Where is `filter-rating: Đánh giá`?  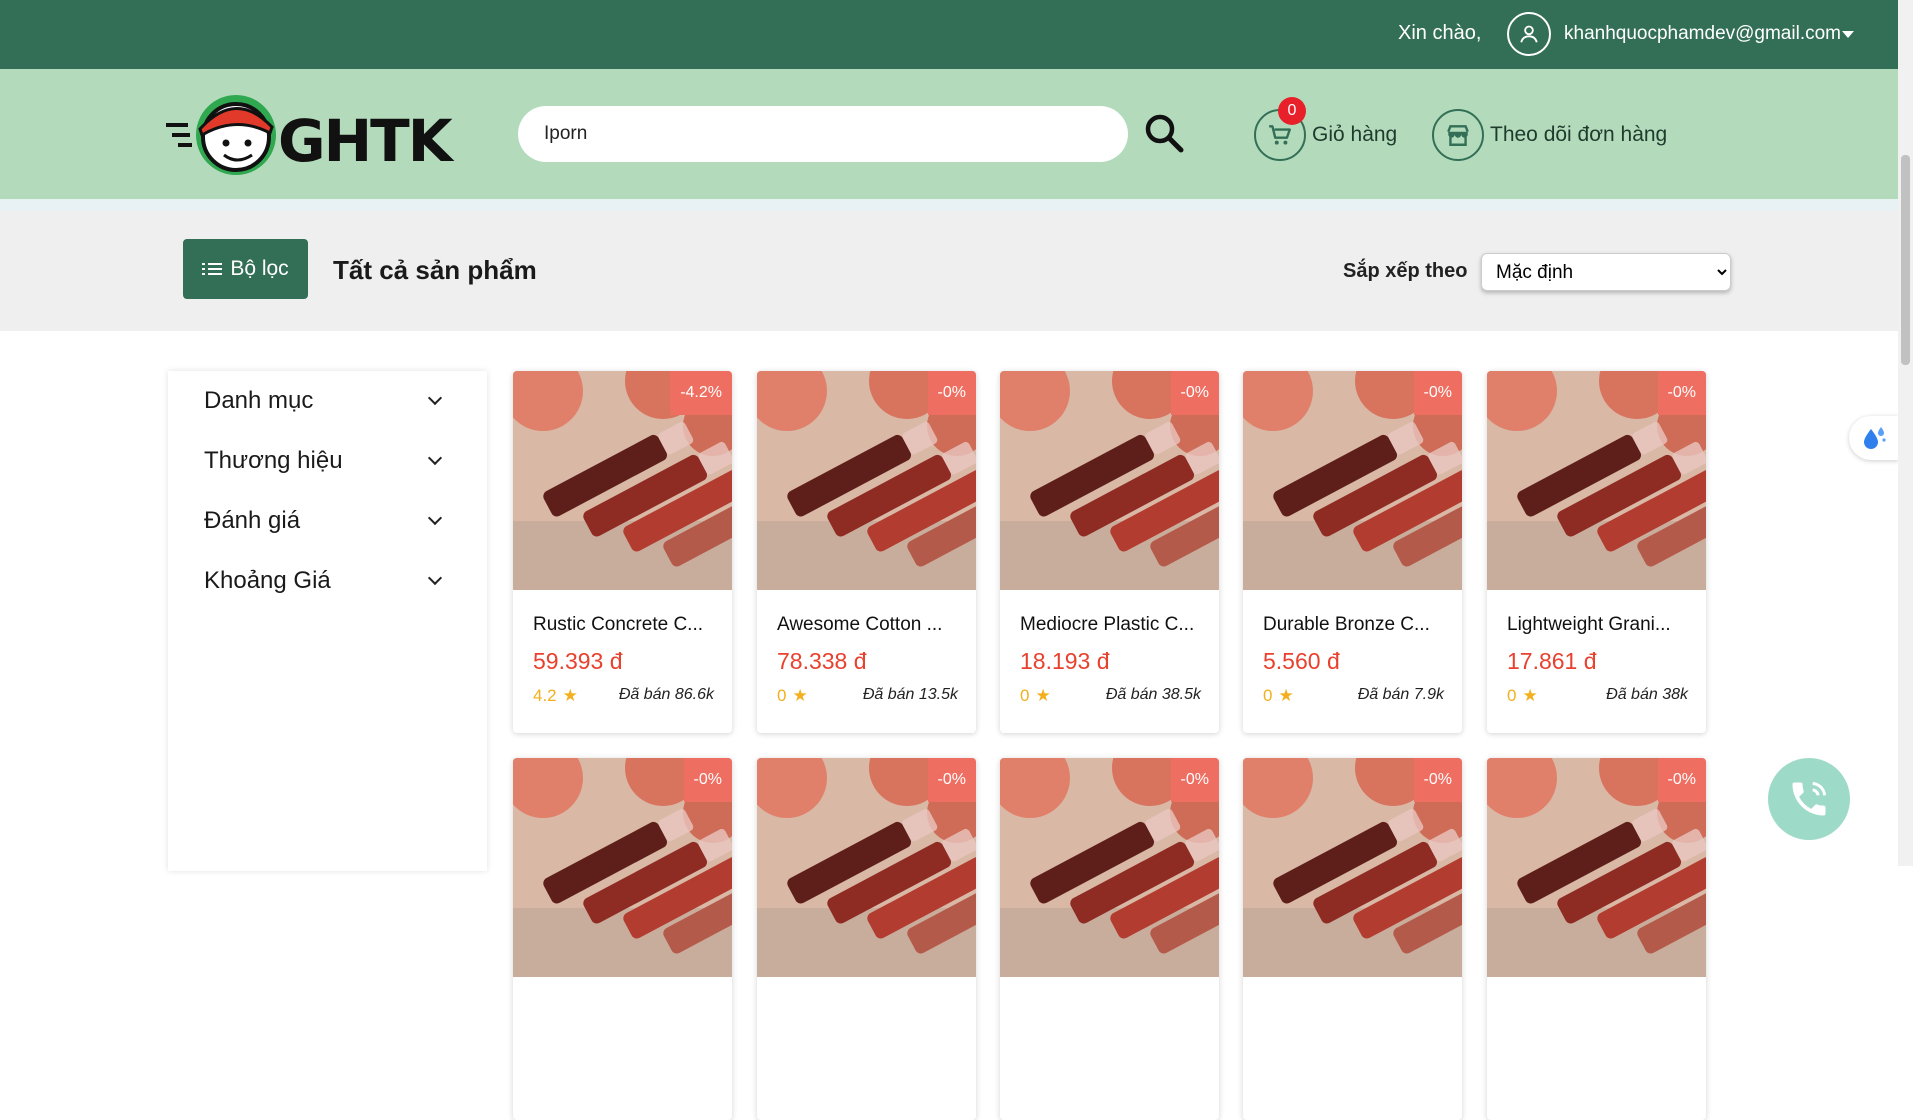
filter-rating: Đánh giá is located at coordinates (334, 521).